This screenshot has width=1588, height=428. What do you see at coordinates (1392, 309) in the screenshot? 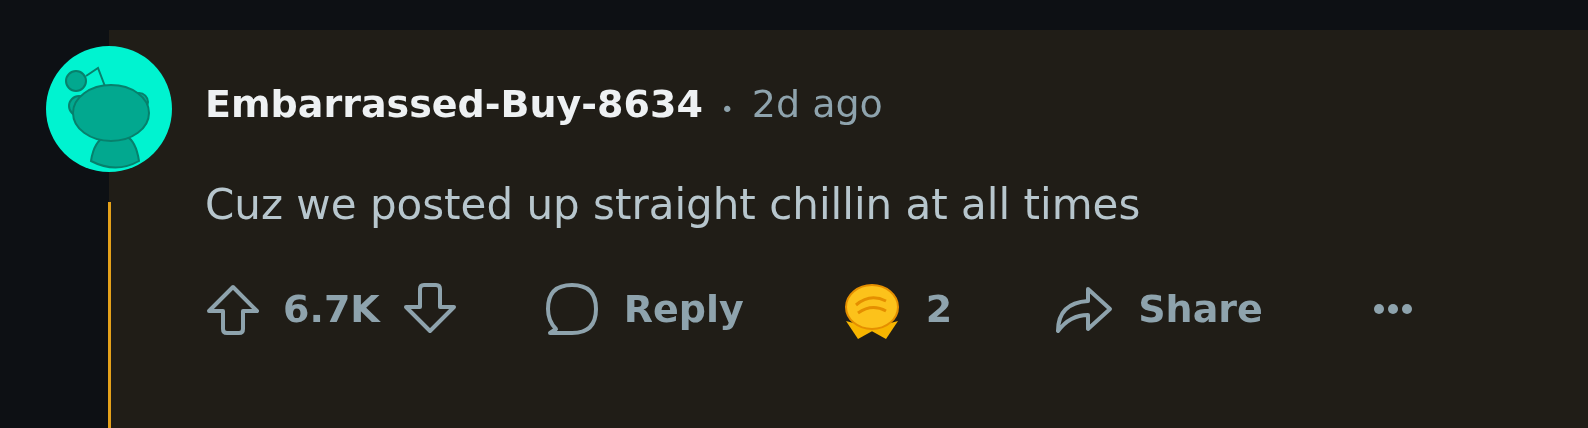
I see `more-options-icon` at bounding box center [1392, 309].